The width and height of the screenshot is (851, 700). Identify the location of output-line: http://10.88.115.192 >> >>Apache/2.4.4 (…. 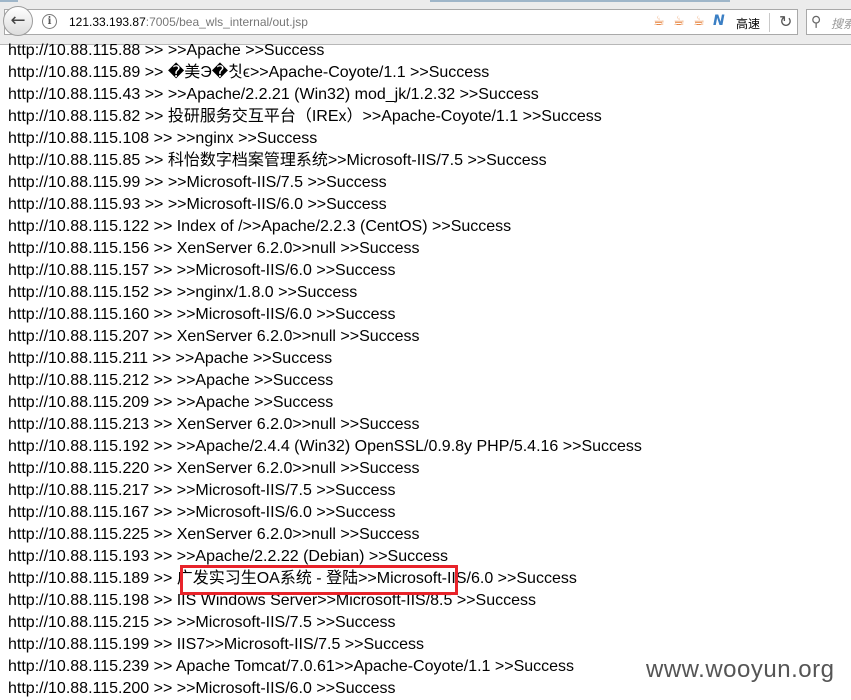
(325, 446).